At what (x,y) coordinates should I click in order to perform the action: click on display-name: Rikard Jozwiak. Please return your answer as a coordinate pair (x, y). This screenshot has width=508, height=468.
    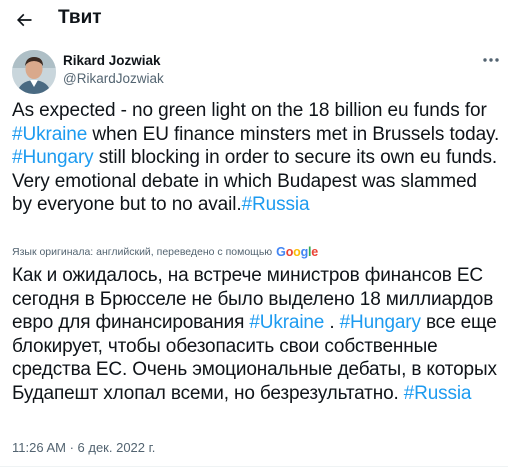
    Looking at the image, I should click on (112, 60).